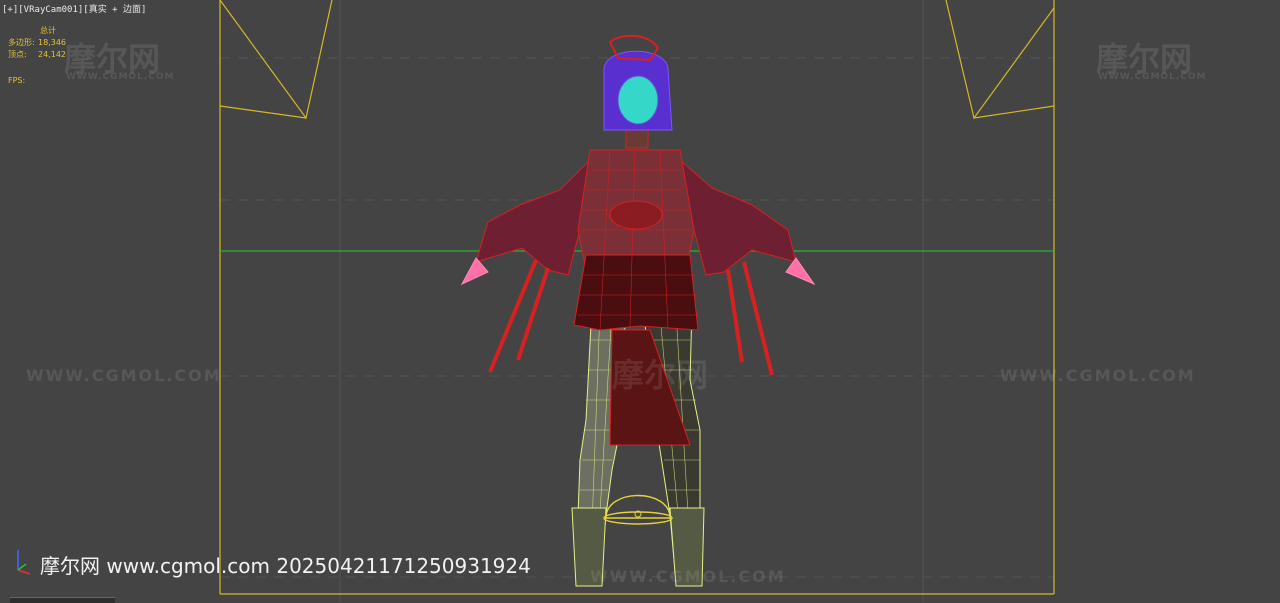 The image size is (1280, 603). What do you see at coordinates (1000, 60) in the screenshot?
I see `camera-frustum-right` at bounding box center [1000, 60].